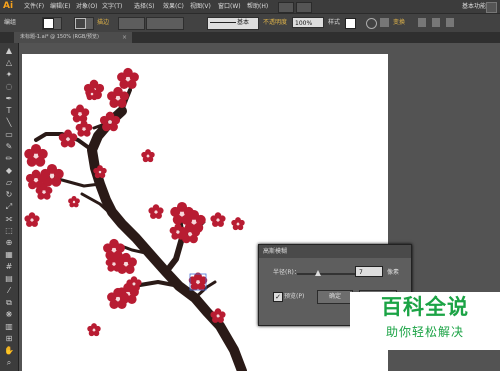 This screenshot has height=371, width=500. Describe the element at coordinates (165, 23) in the screenshot. I see `variable-width-dropdown` at that location.